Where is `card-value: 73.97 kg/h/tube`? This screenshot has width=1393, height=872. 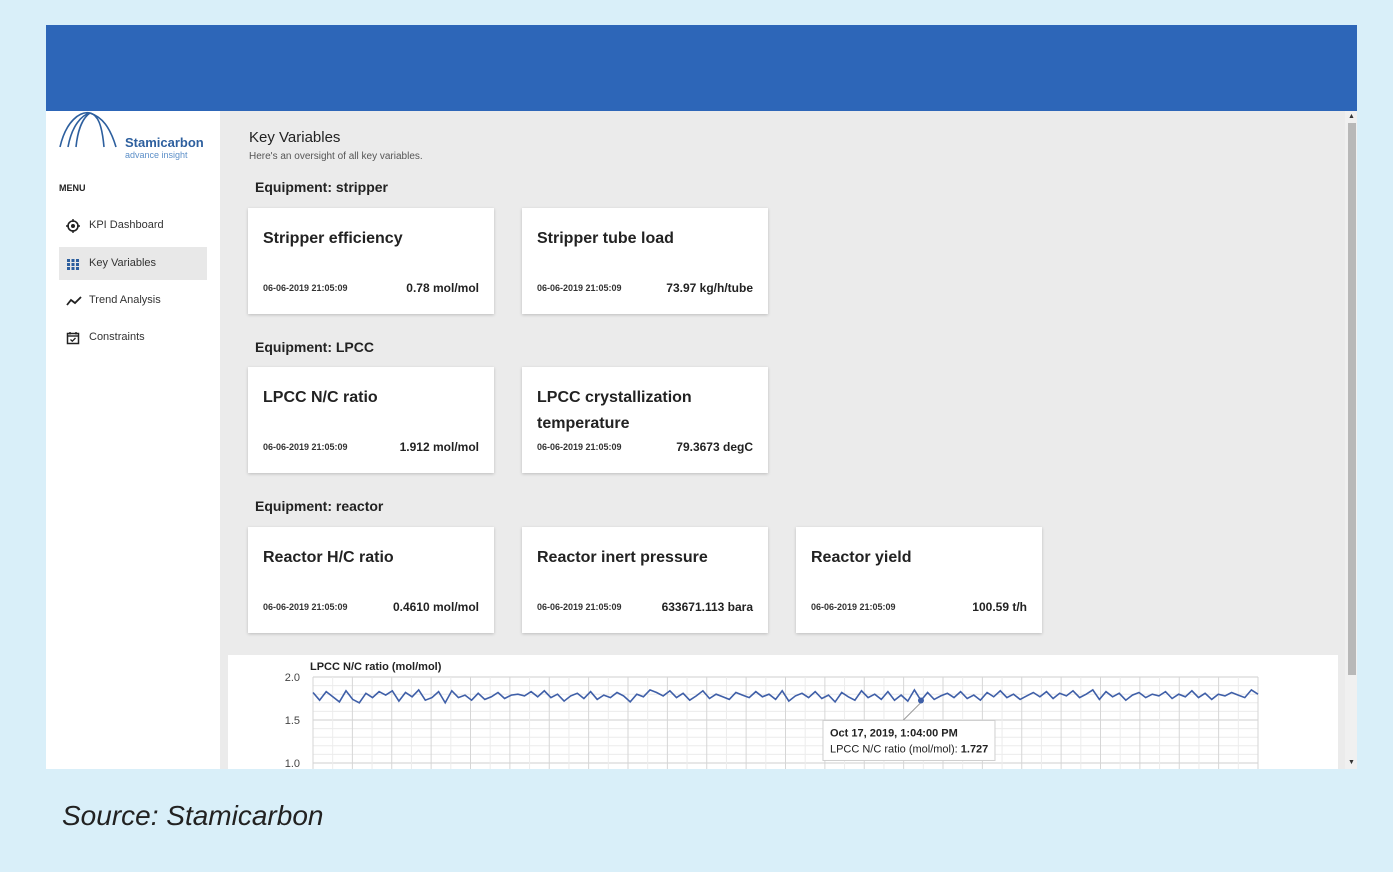 card-value: 73.97 kg/h/tube is located at coordinates (709, 288).